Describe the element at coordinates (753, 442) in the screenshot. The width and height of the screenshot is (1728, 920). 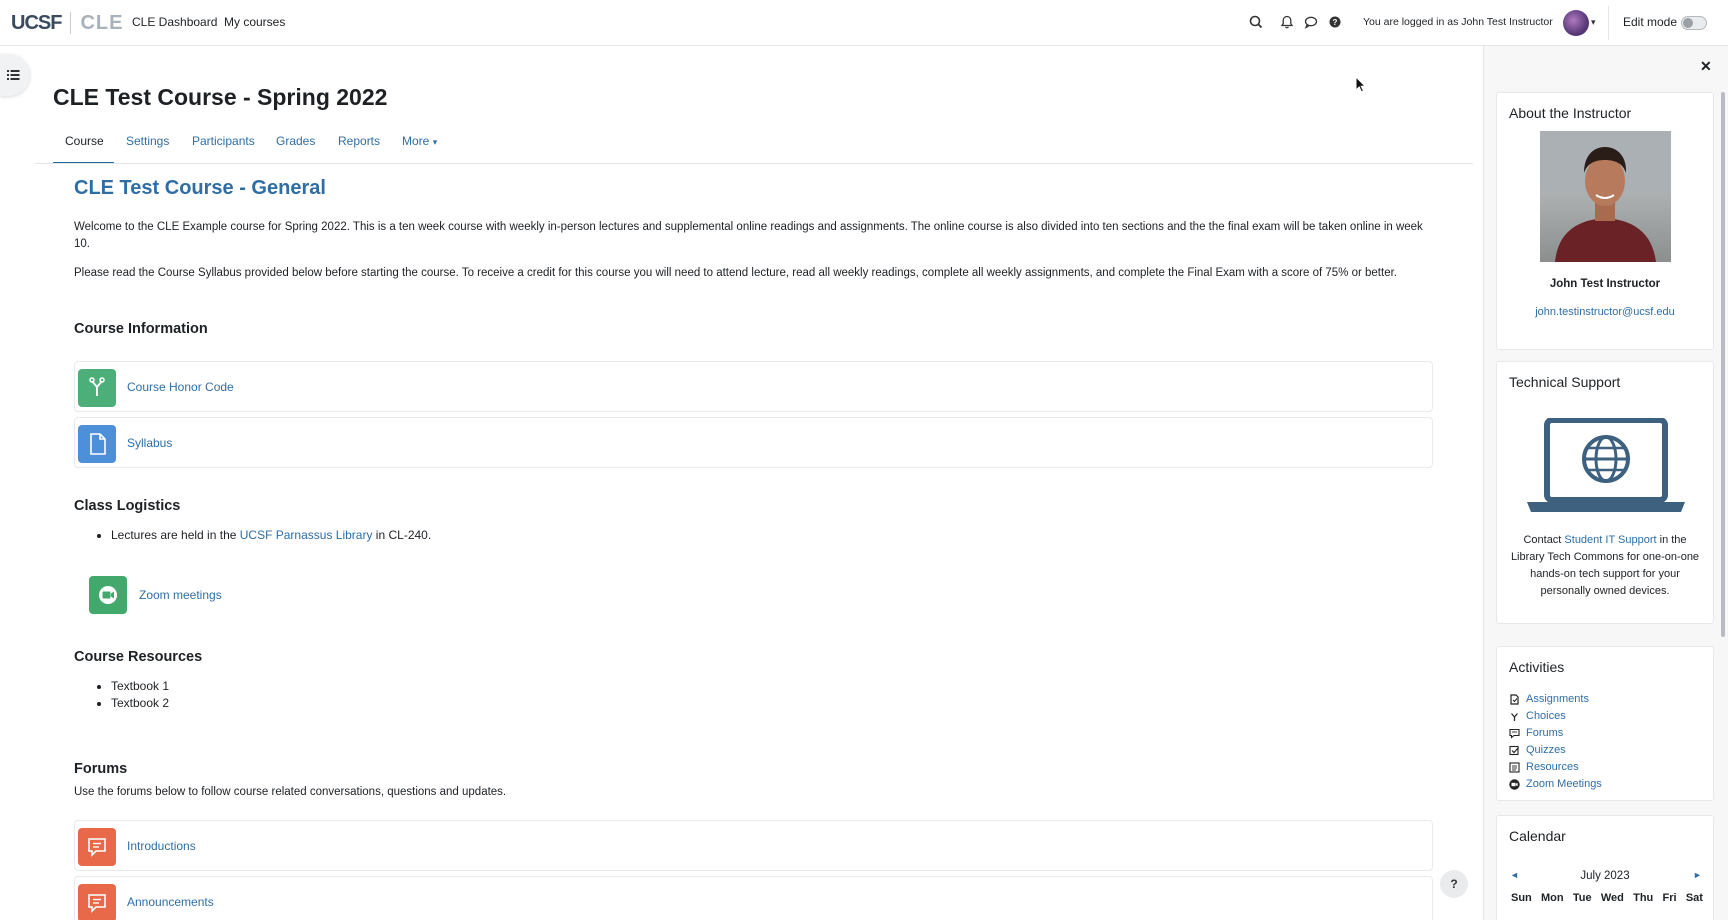
I see `activity-syllabus: Syllabus` at that location.